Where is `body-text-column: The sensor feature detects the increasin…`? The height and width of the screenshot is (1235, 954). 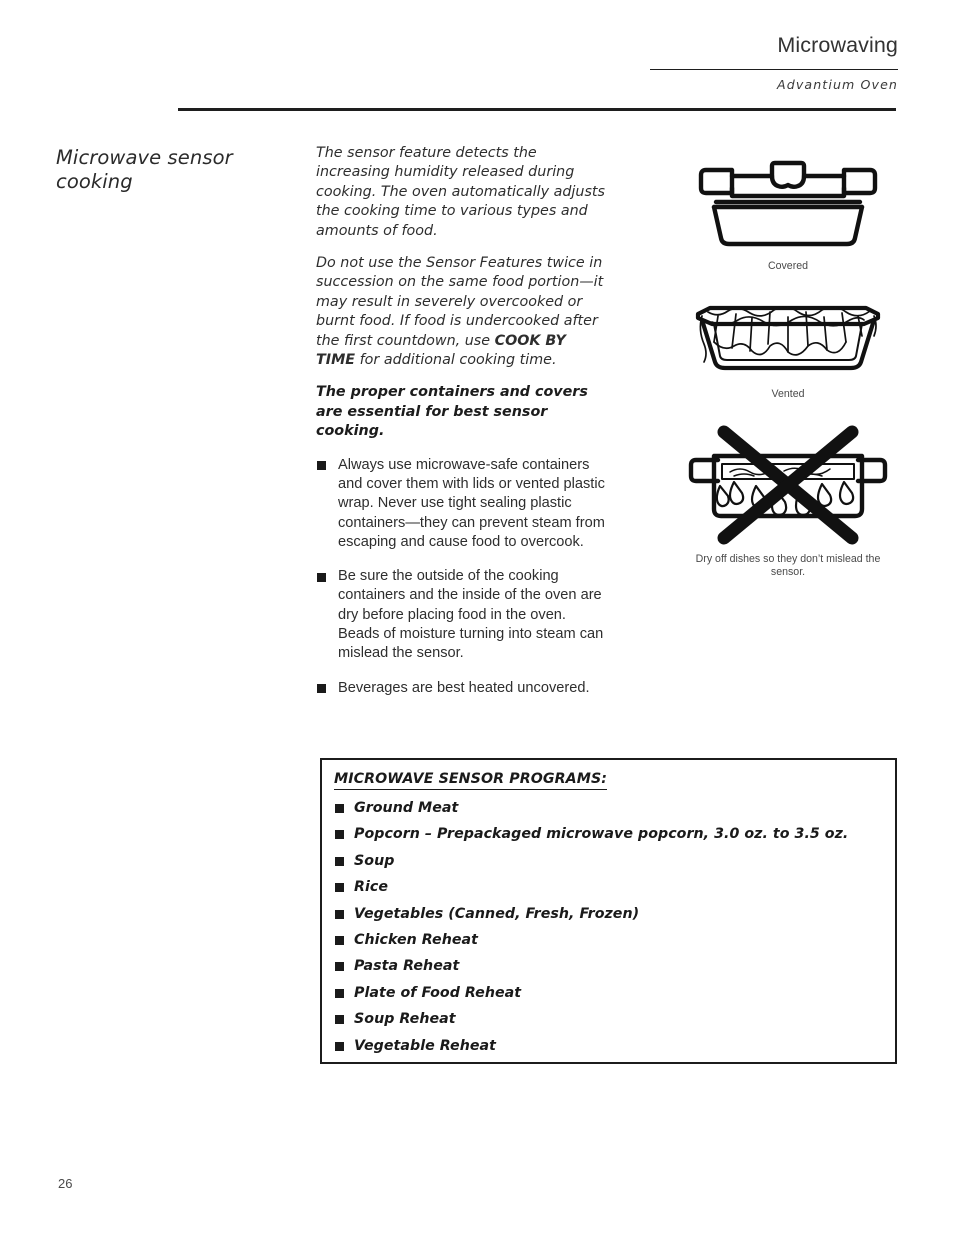 body-text-column: The sensor feature detects the increasin… is located at coordinates (462, 428).